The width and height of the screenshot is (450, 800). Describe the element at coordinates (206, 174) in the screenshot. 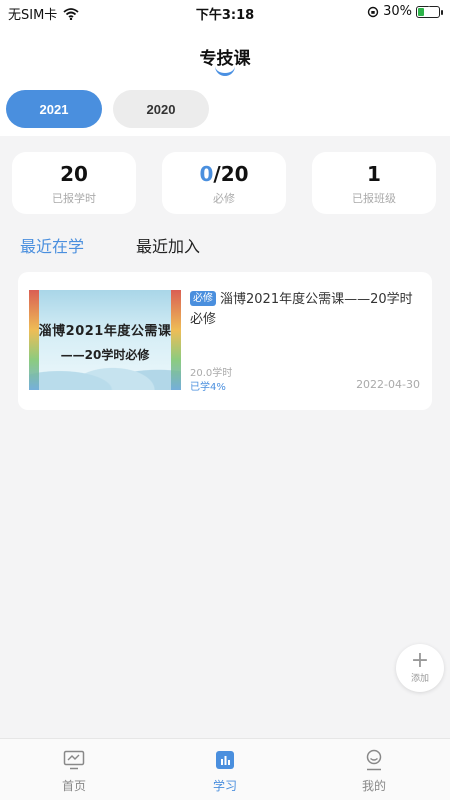

I see `stat-value-done: 0` at that location.